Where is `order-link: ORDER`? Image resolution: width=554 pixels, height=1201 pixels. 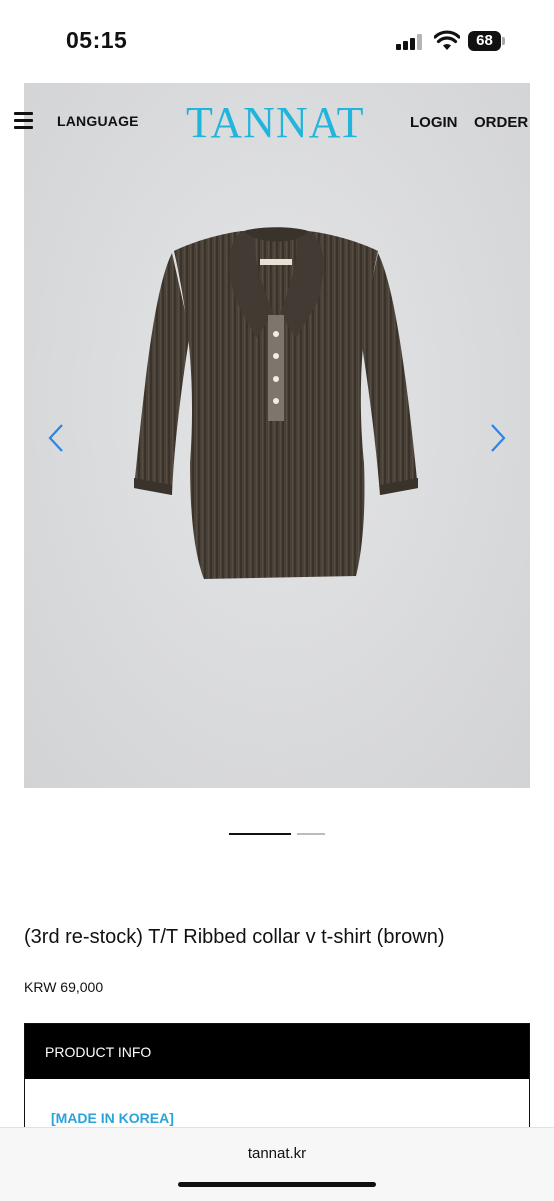
order-link: ORDER is located at coordinates (501, 122).